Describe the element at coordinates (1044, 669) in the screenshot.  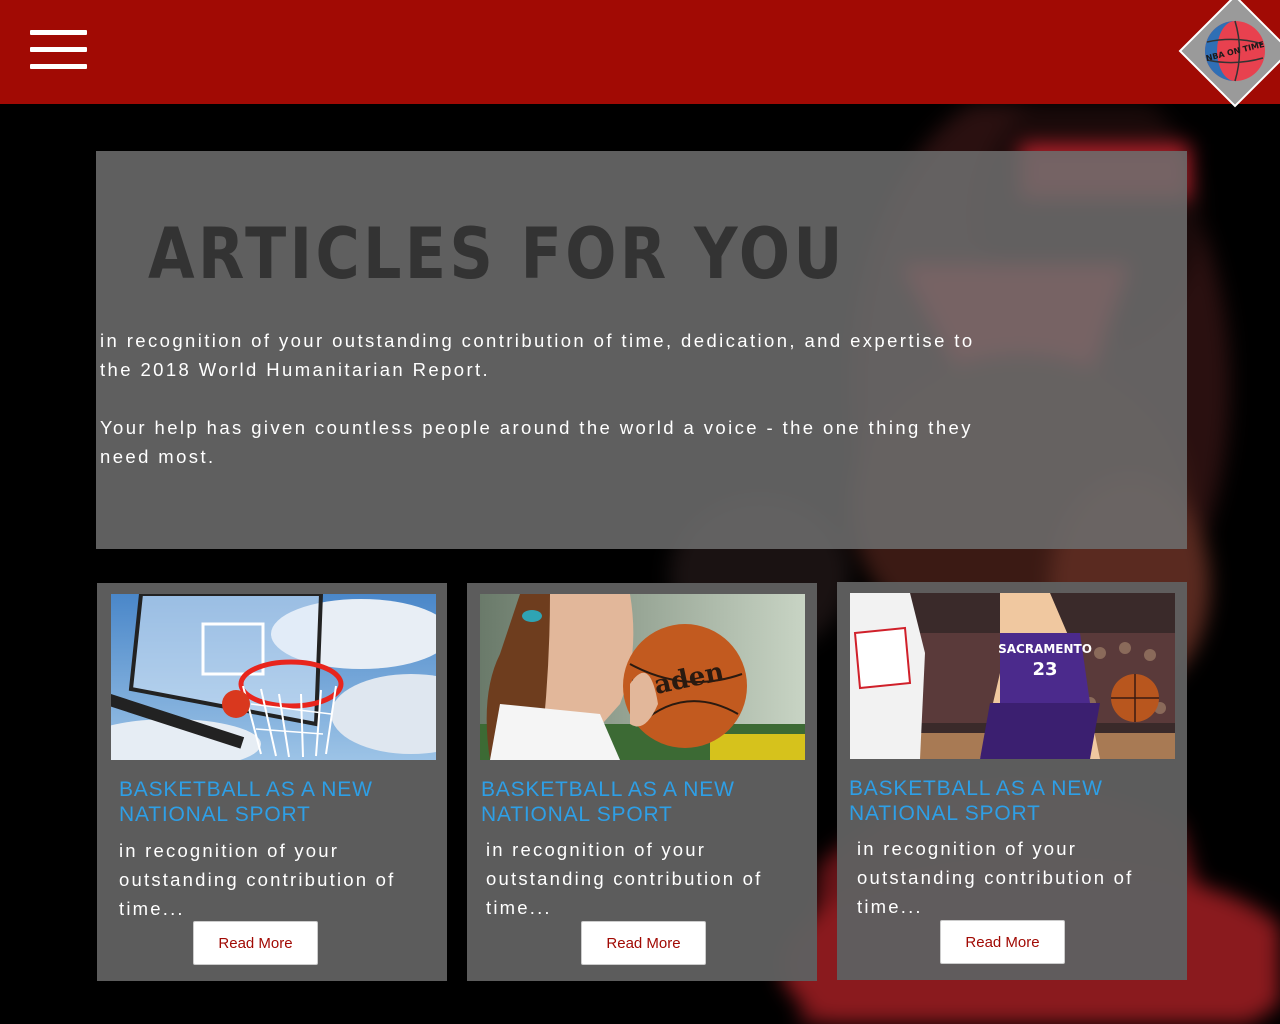
I see `svg-text: 23` at that location.